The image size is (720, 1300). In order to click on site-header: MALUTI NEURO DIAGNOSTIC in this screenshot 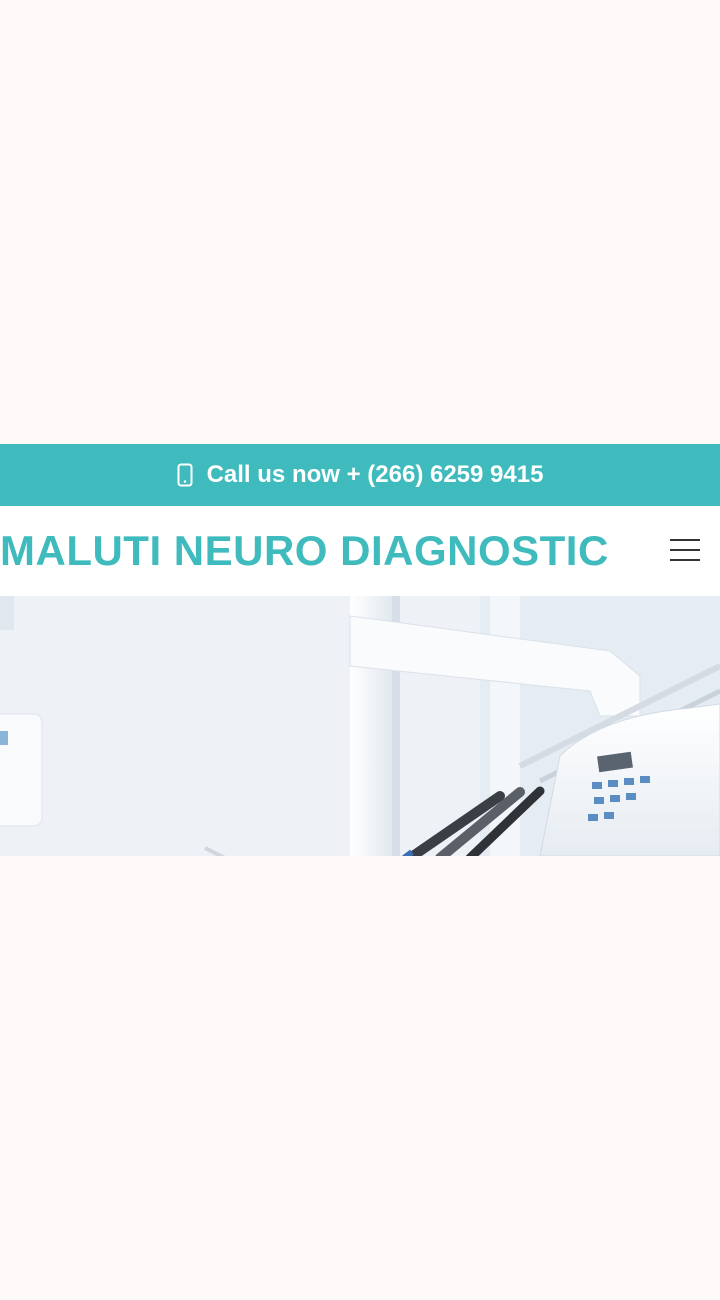, I will do `click(360, 551)`.